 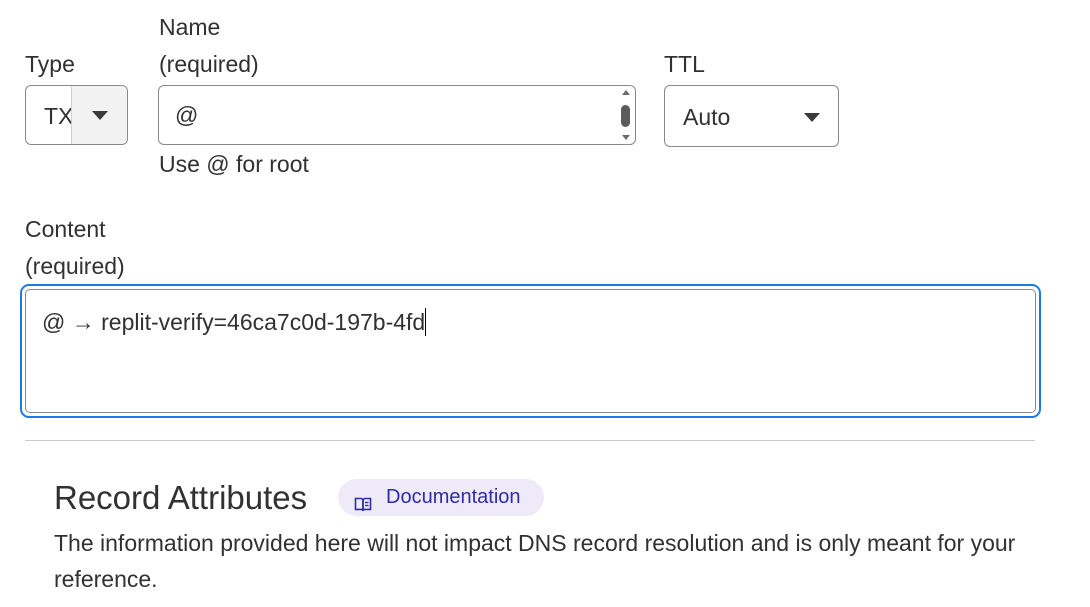 What do you see at coordinates (453, 497) in the screenshot?
I see `documentation-link-label: Documentation` at bounding box center [453, 497].